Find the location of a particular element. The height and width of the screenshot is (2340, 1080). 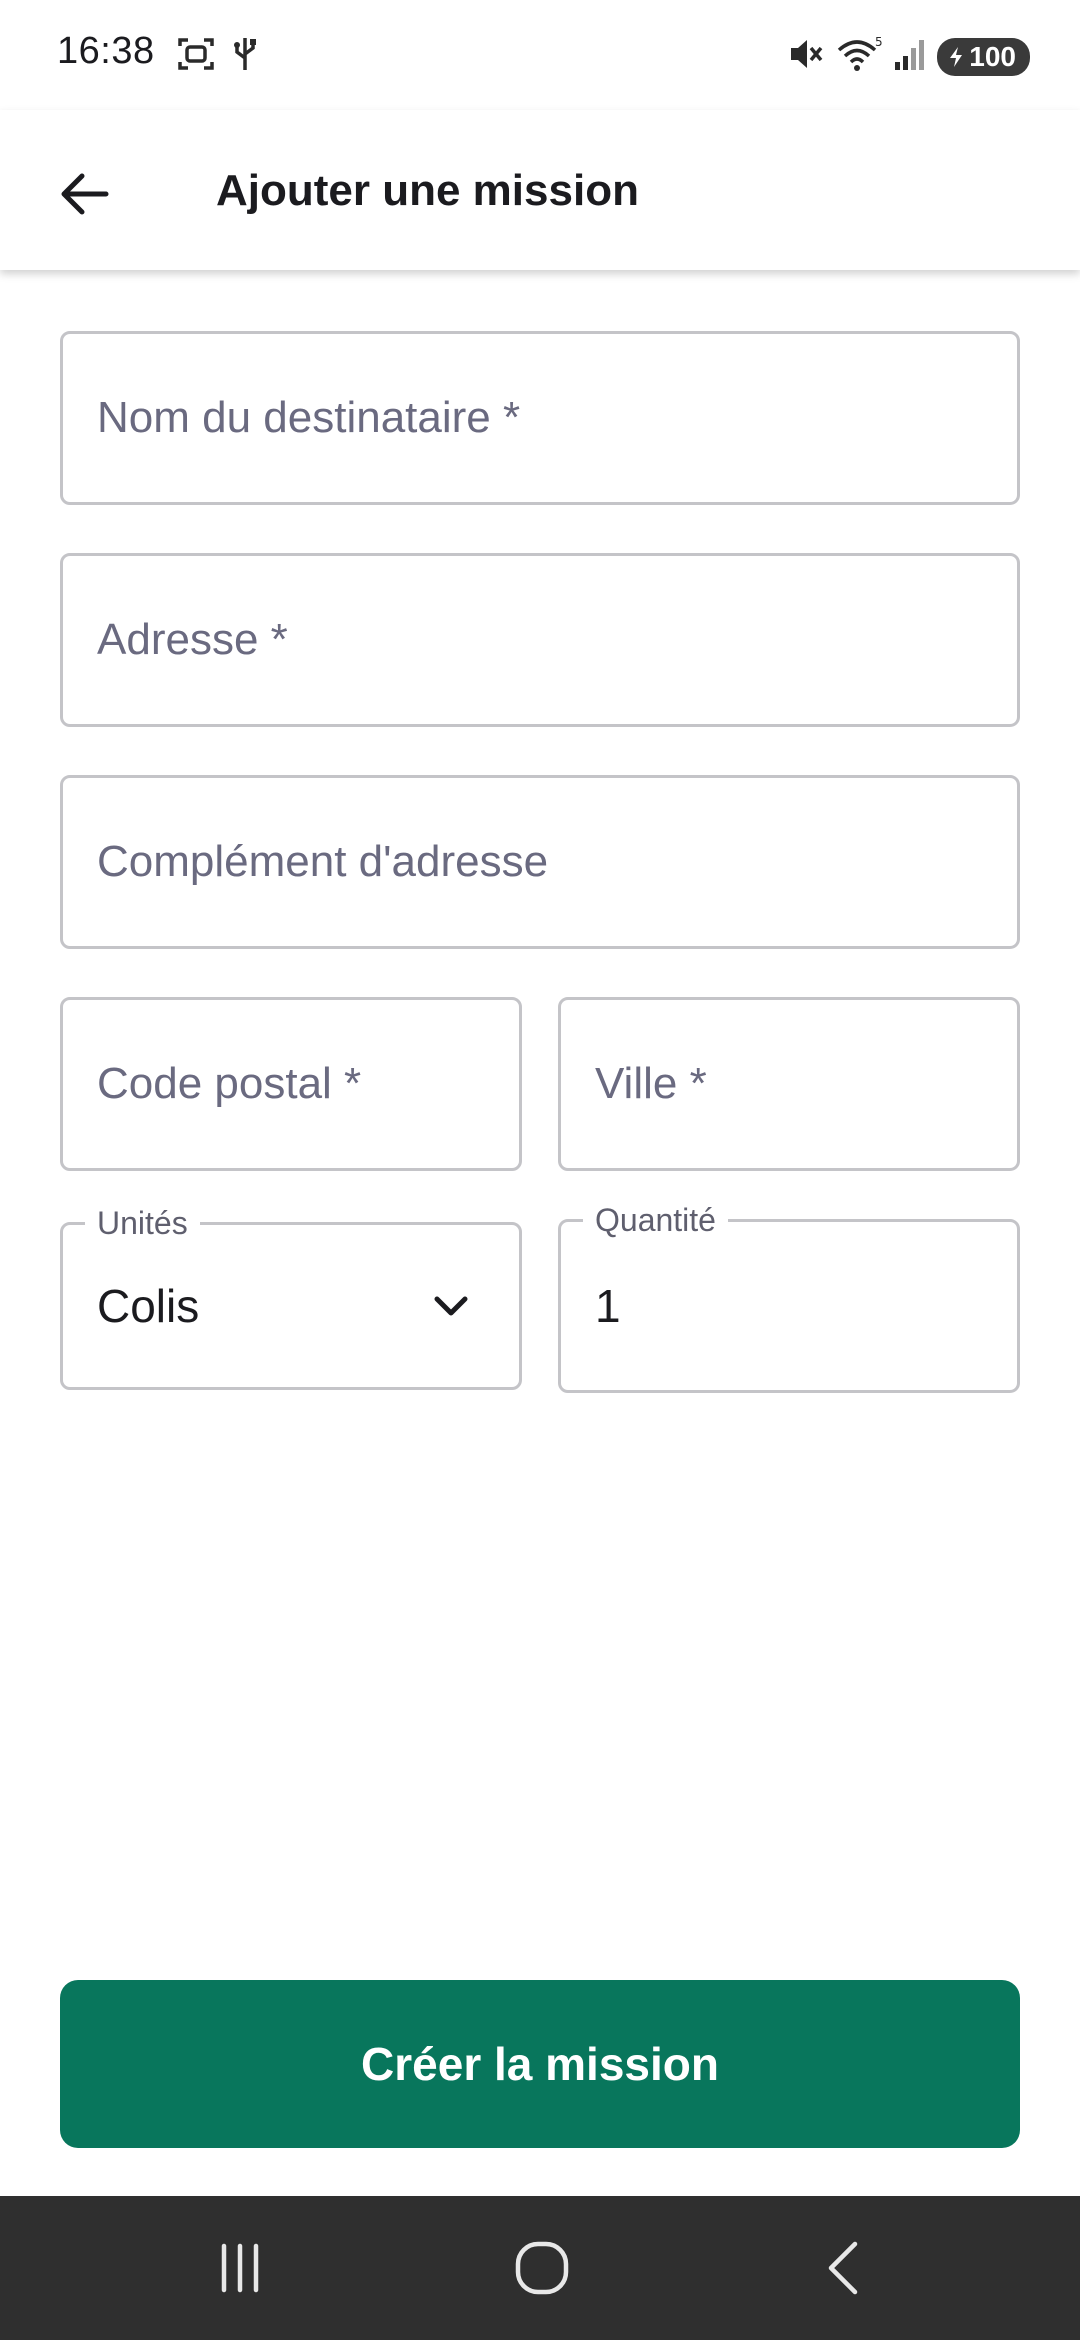

arrow-left-icon is located at coordinates (85, 194).